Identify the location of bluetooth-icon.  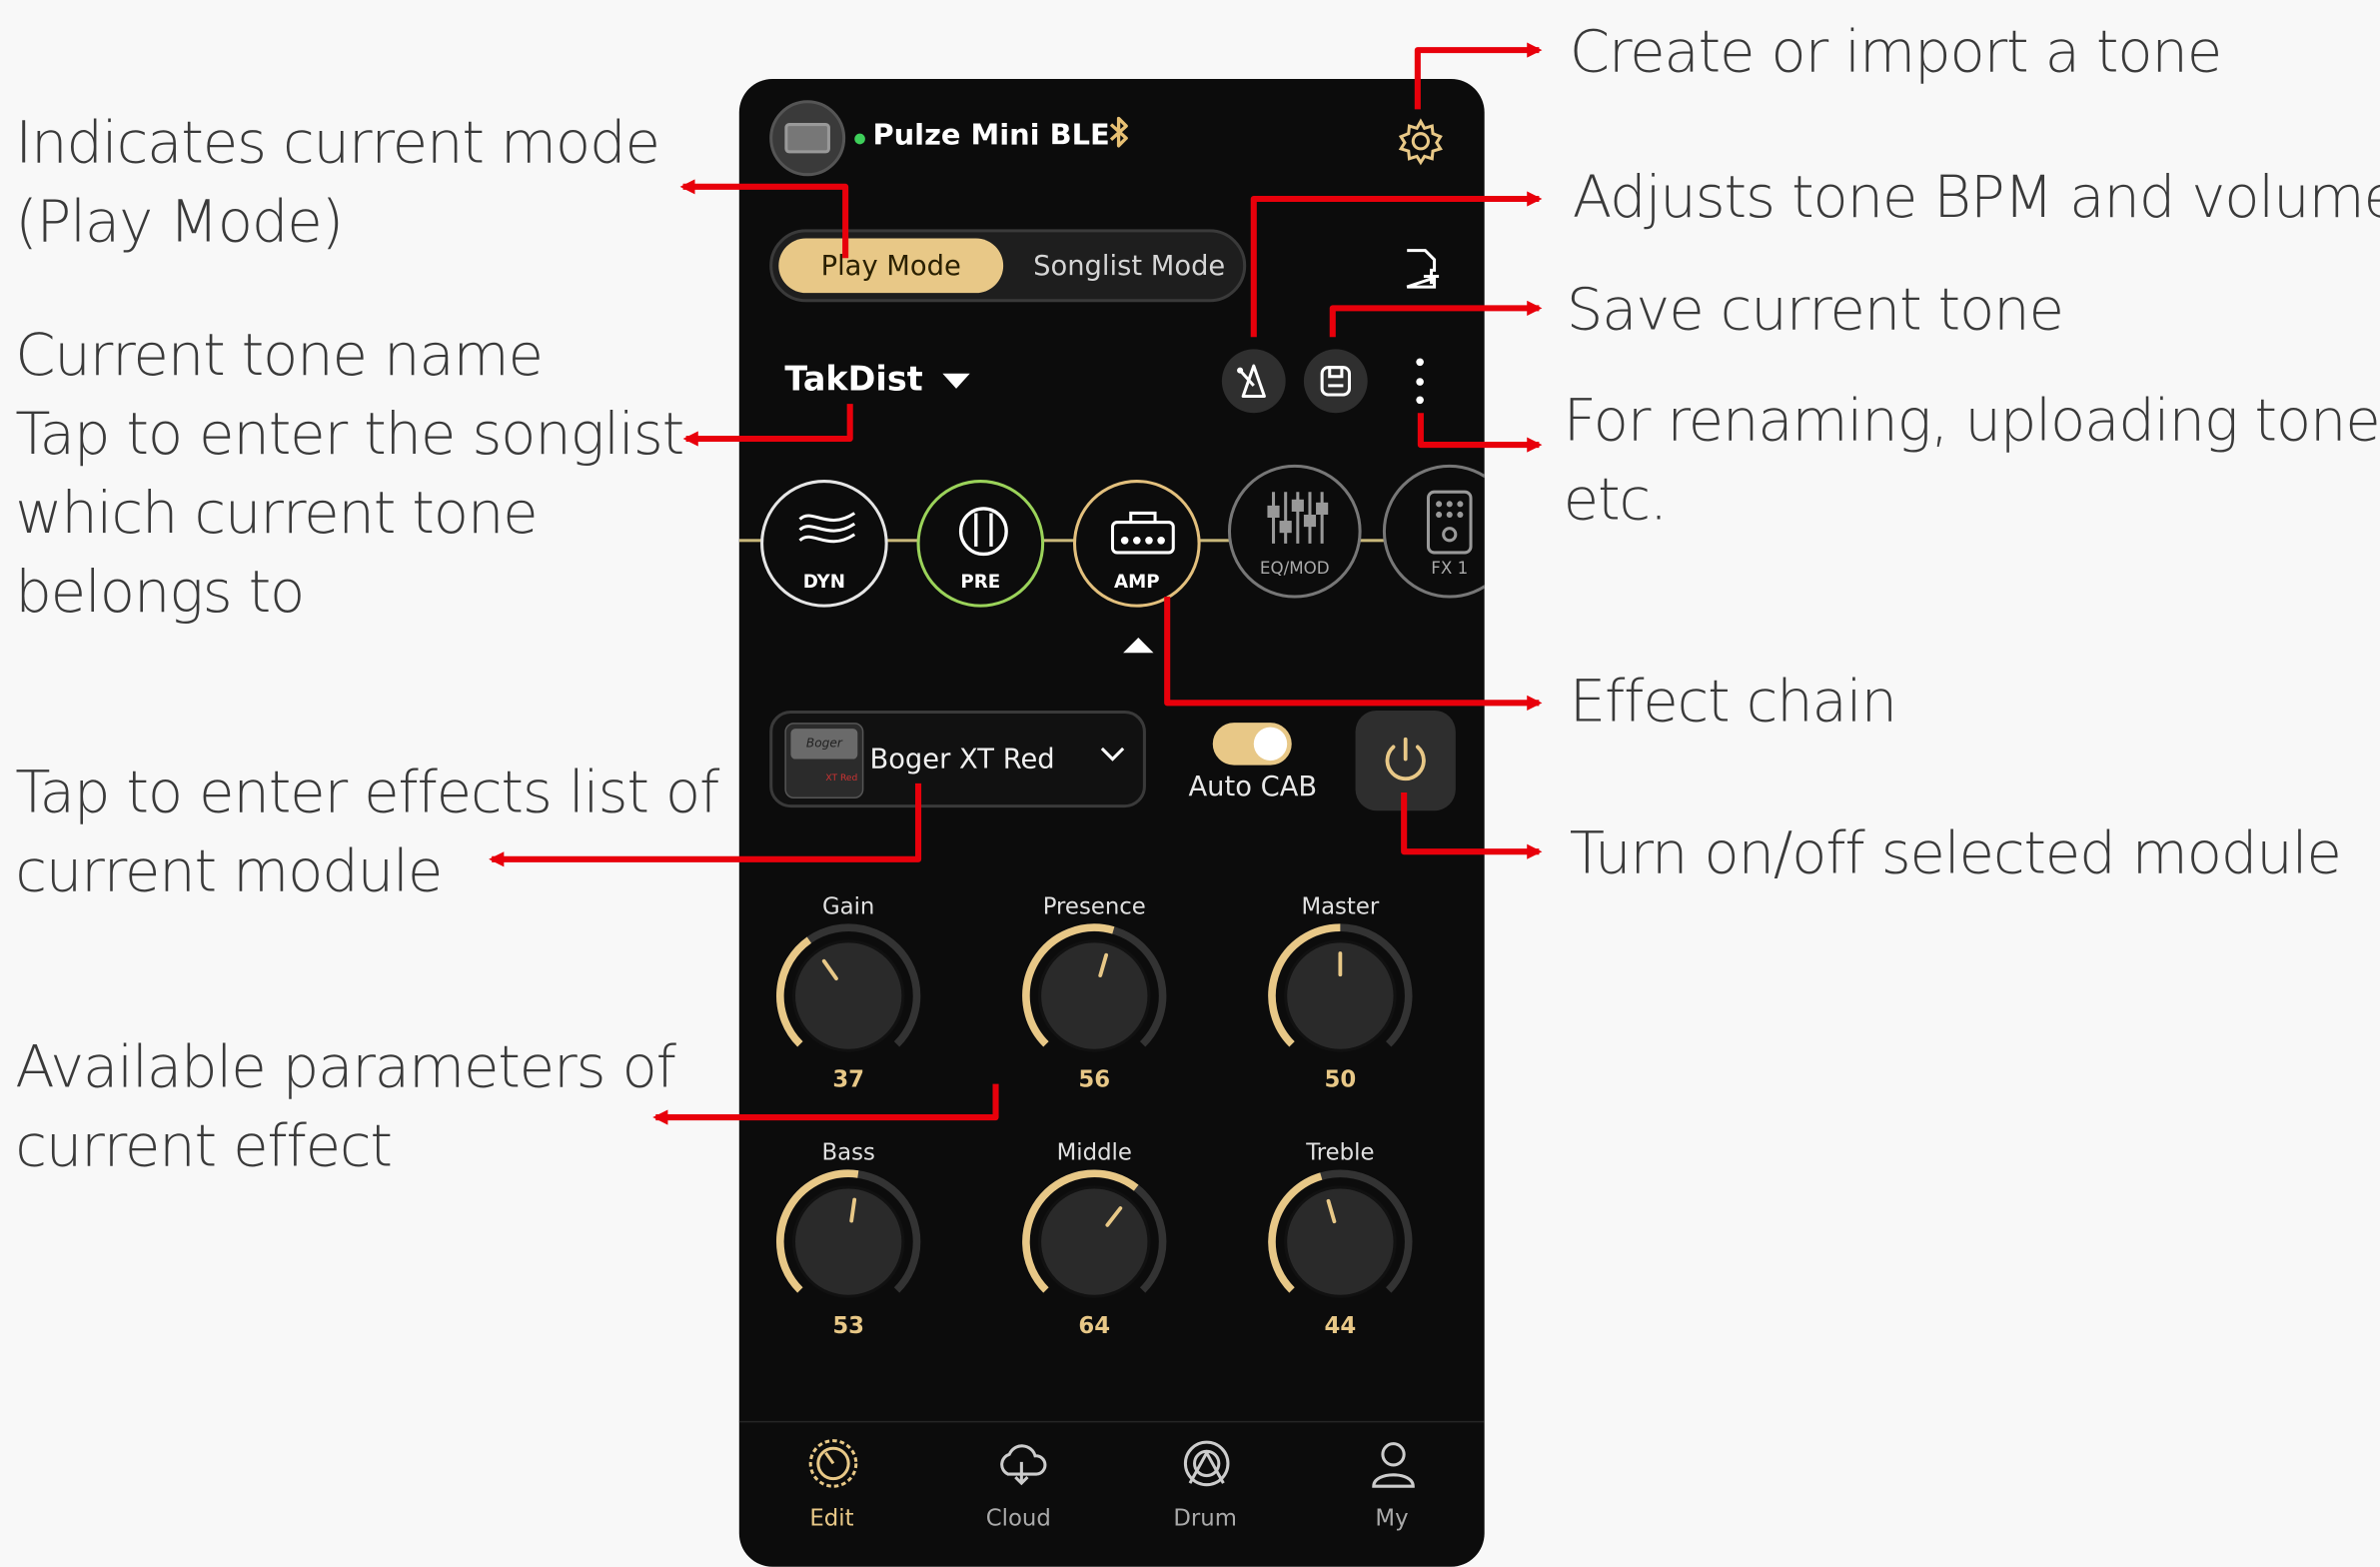
(1120, 136).